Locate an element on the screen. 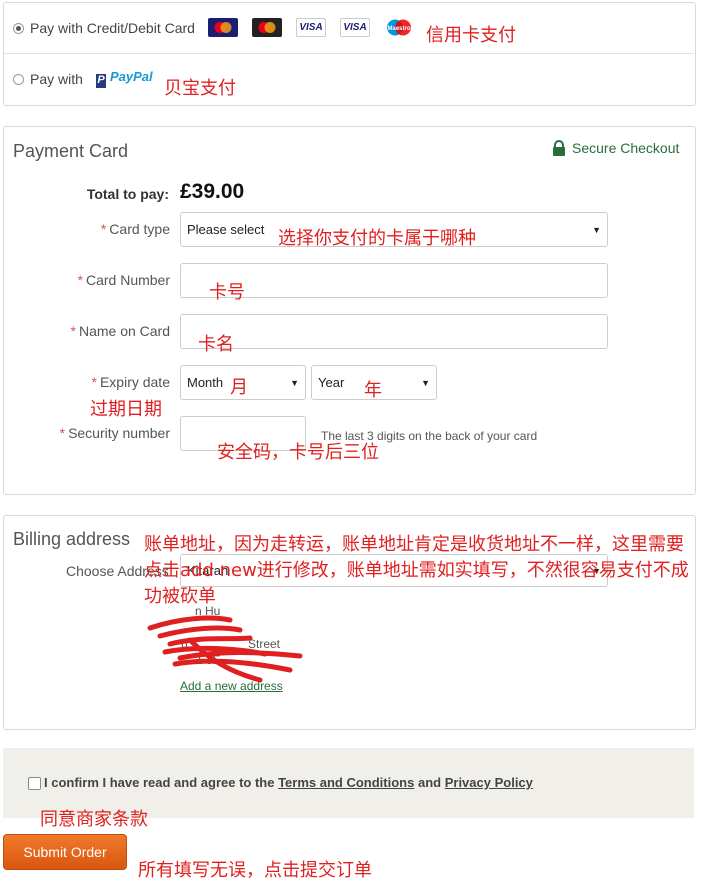 The image size is (703, 887). maestro-icon: Maestro is located at coordinates (399, 27).